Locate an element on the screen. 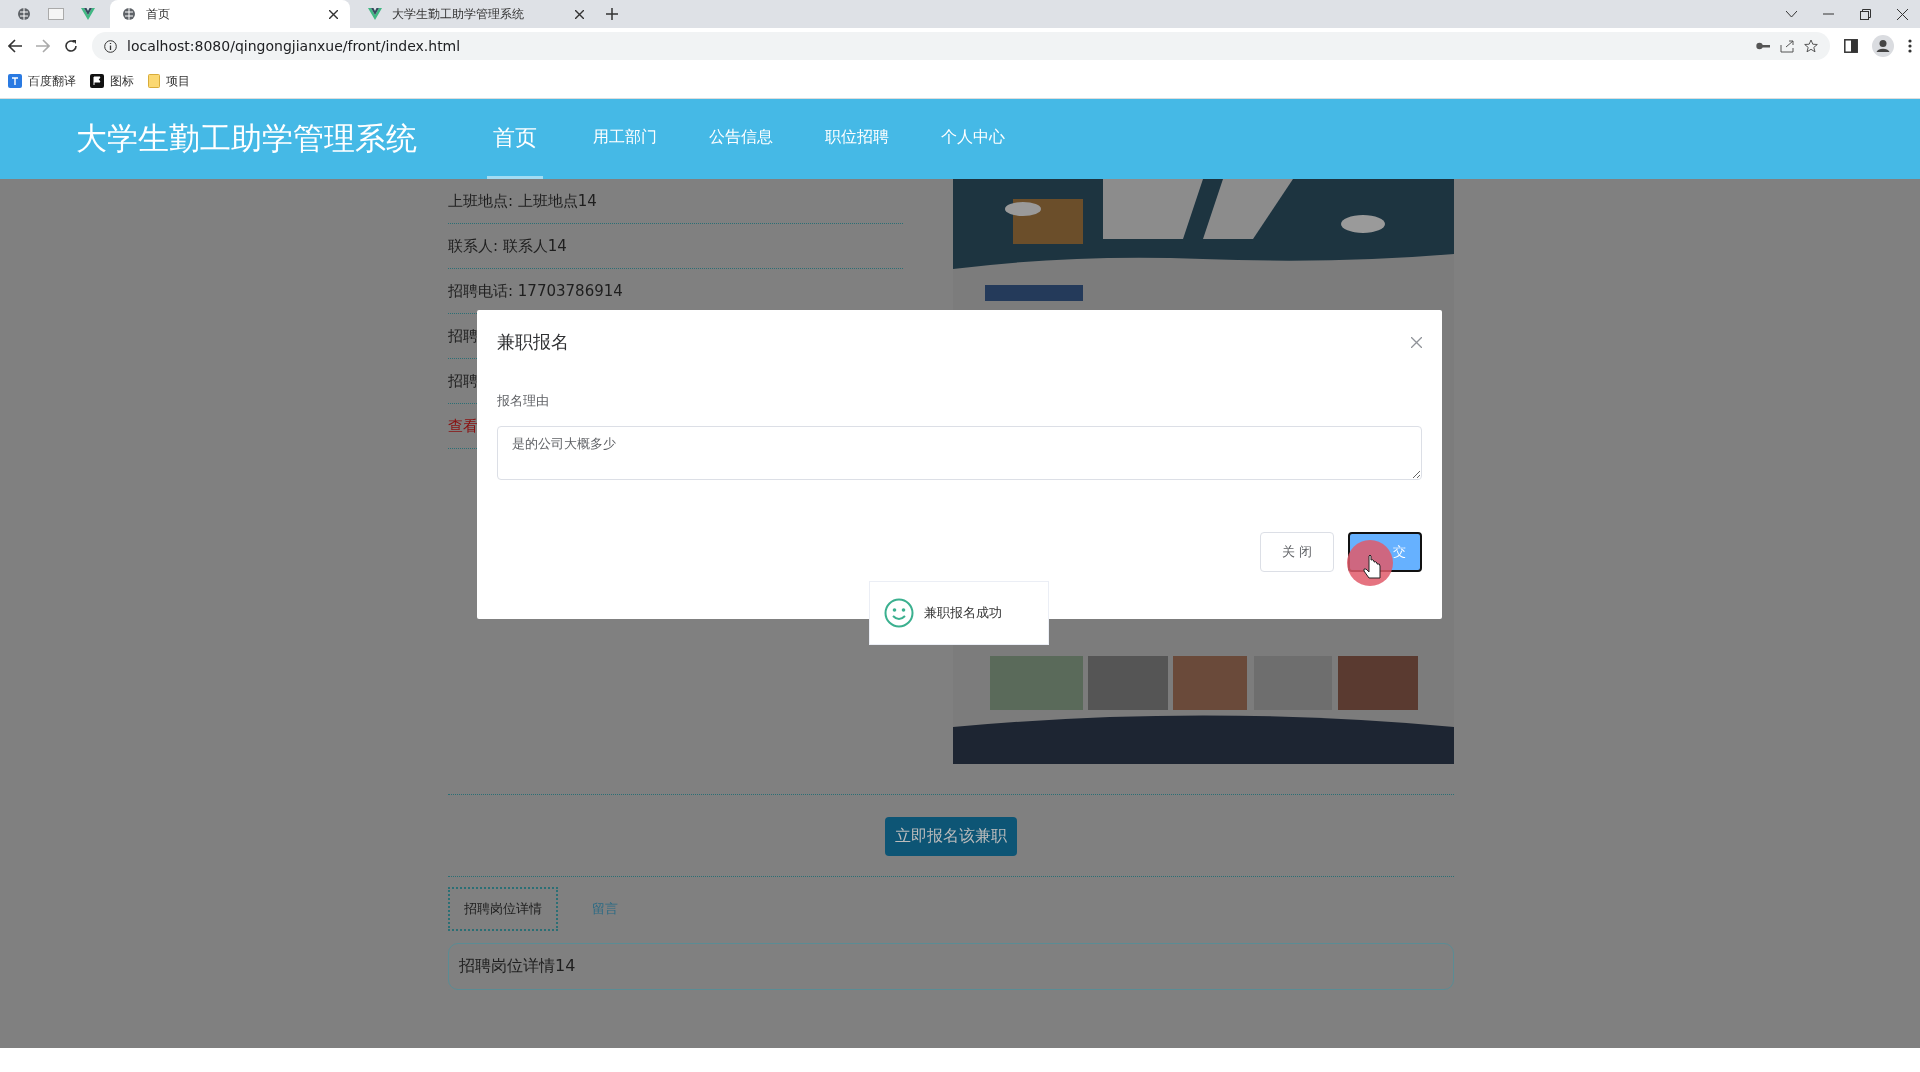  detail-text: 招聘电话: 17703786914 is located at coordinates (535, 291).